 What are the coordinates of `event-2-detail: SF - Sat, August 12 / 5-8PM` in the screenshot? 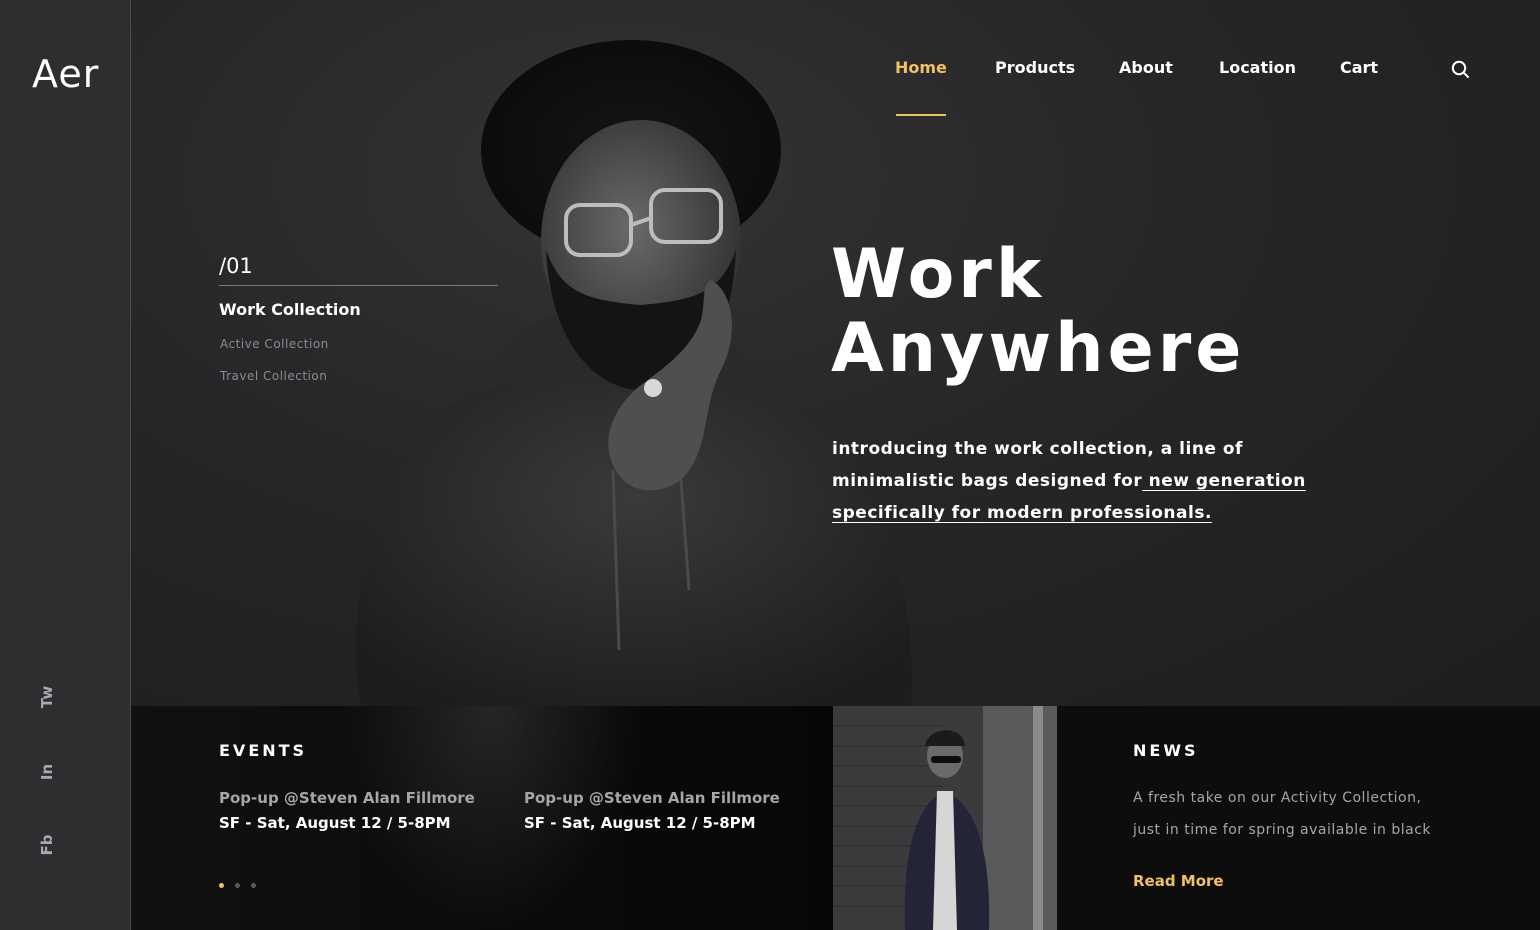 It's located at (640, 823).